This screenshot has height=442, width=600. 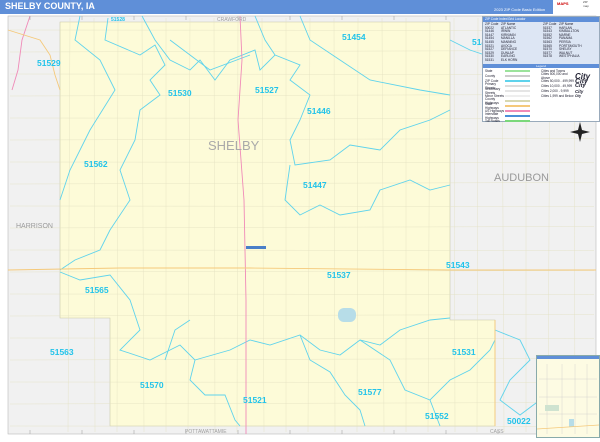 I want to click on zip-label: 51543, so click(x=458, y=265).